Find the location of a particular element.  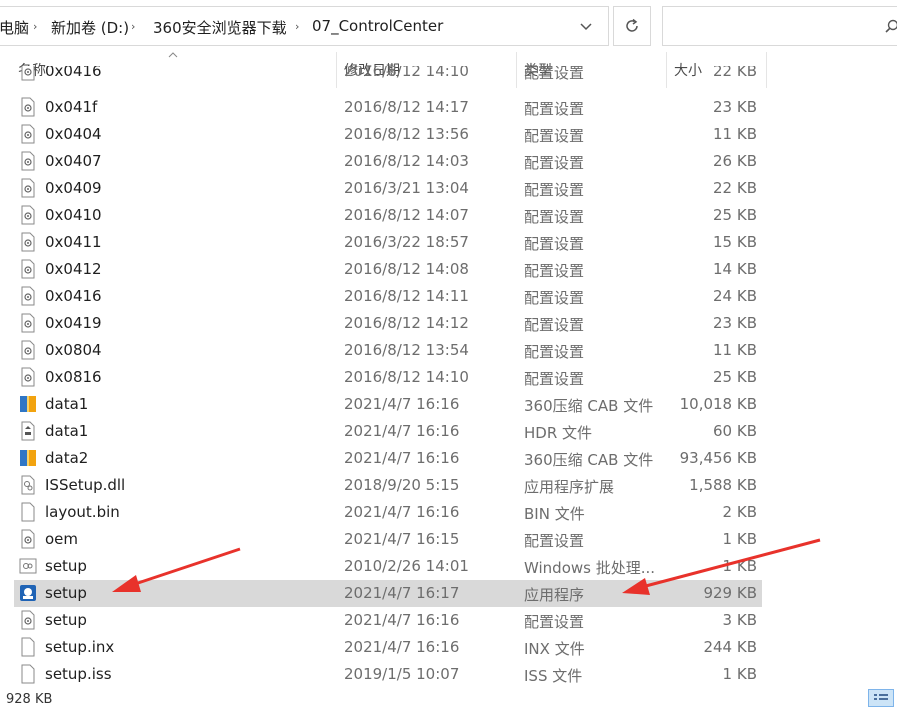

file-name: setup.iss is located at coordinates (78, 674).